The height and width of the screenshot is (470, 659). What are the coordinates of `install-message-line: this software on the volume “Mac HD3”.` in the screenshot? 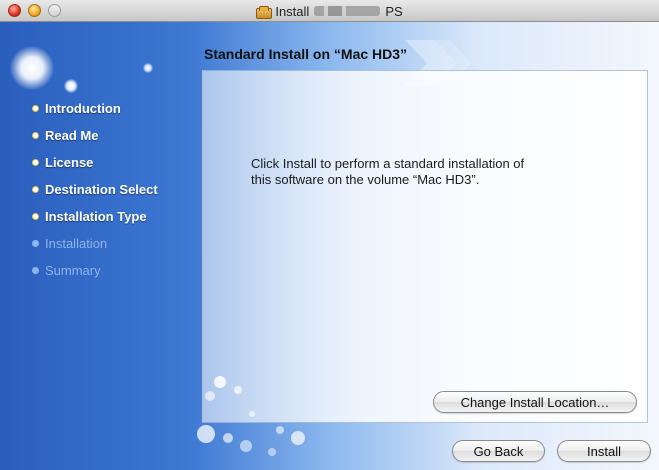 It's located at (365, 179).